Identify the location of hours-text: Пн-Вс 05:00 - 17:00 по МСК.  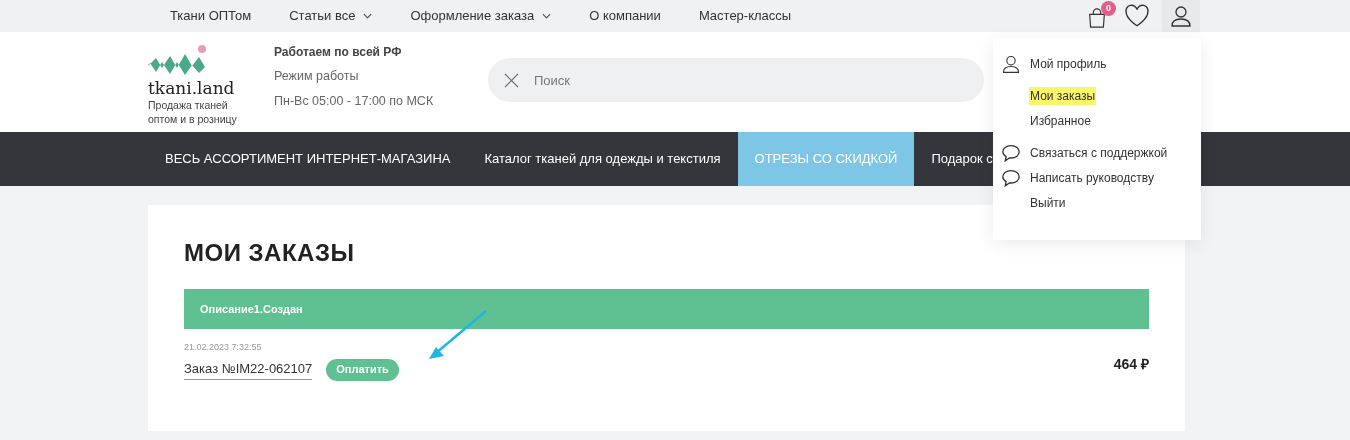
(354, 101).